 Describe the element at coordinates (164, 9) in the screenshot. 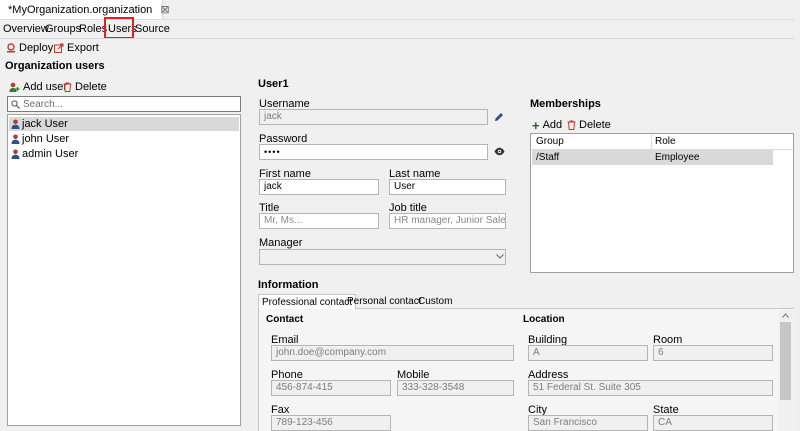

I see `close-tab-icon: ⊠` at that location.